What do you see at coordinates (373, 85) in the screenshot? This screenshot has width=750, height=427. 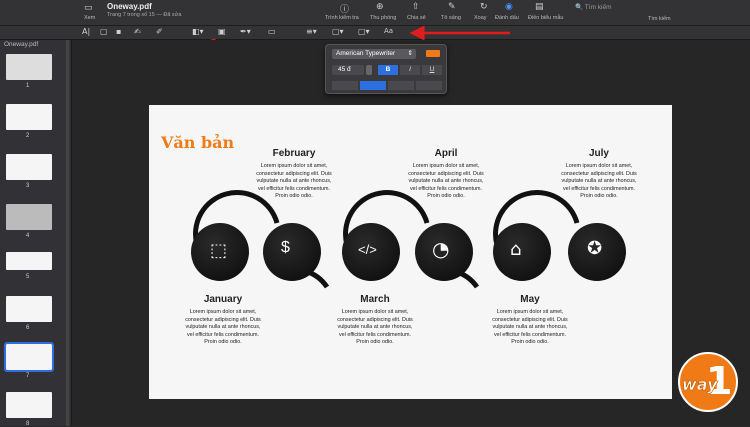 I see `align-center-button` at bounding box center [373, 85].